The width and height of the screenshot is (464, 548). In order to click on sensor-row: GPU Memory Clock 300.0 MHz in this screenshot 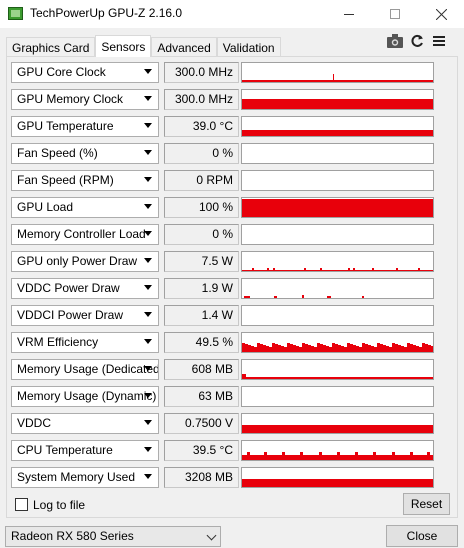, I will do `click(224, 99)`.